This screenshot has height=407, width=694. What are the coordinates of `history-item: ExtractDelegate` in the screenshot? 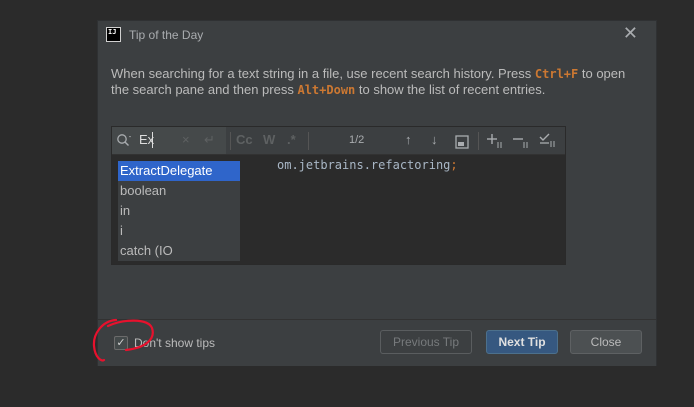 It's located at (179, 171).